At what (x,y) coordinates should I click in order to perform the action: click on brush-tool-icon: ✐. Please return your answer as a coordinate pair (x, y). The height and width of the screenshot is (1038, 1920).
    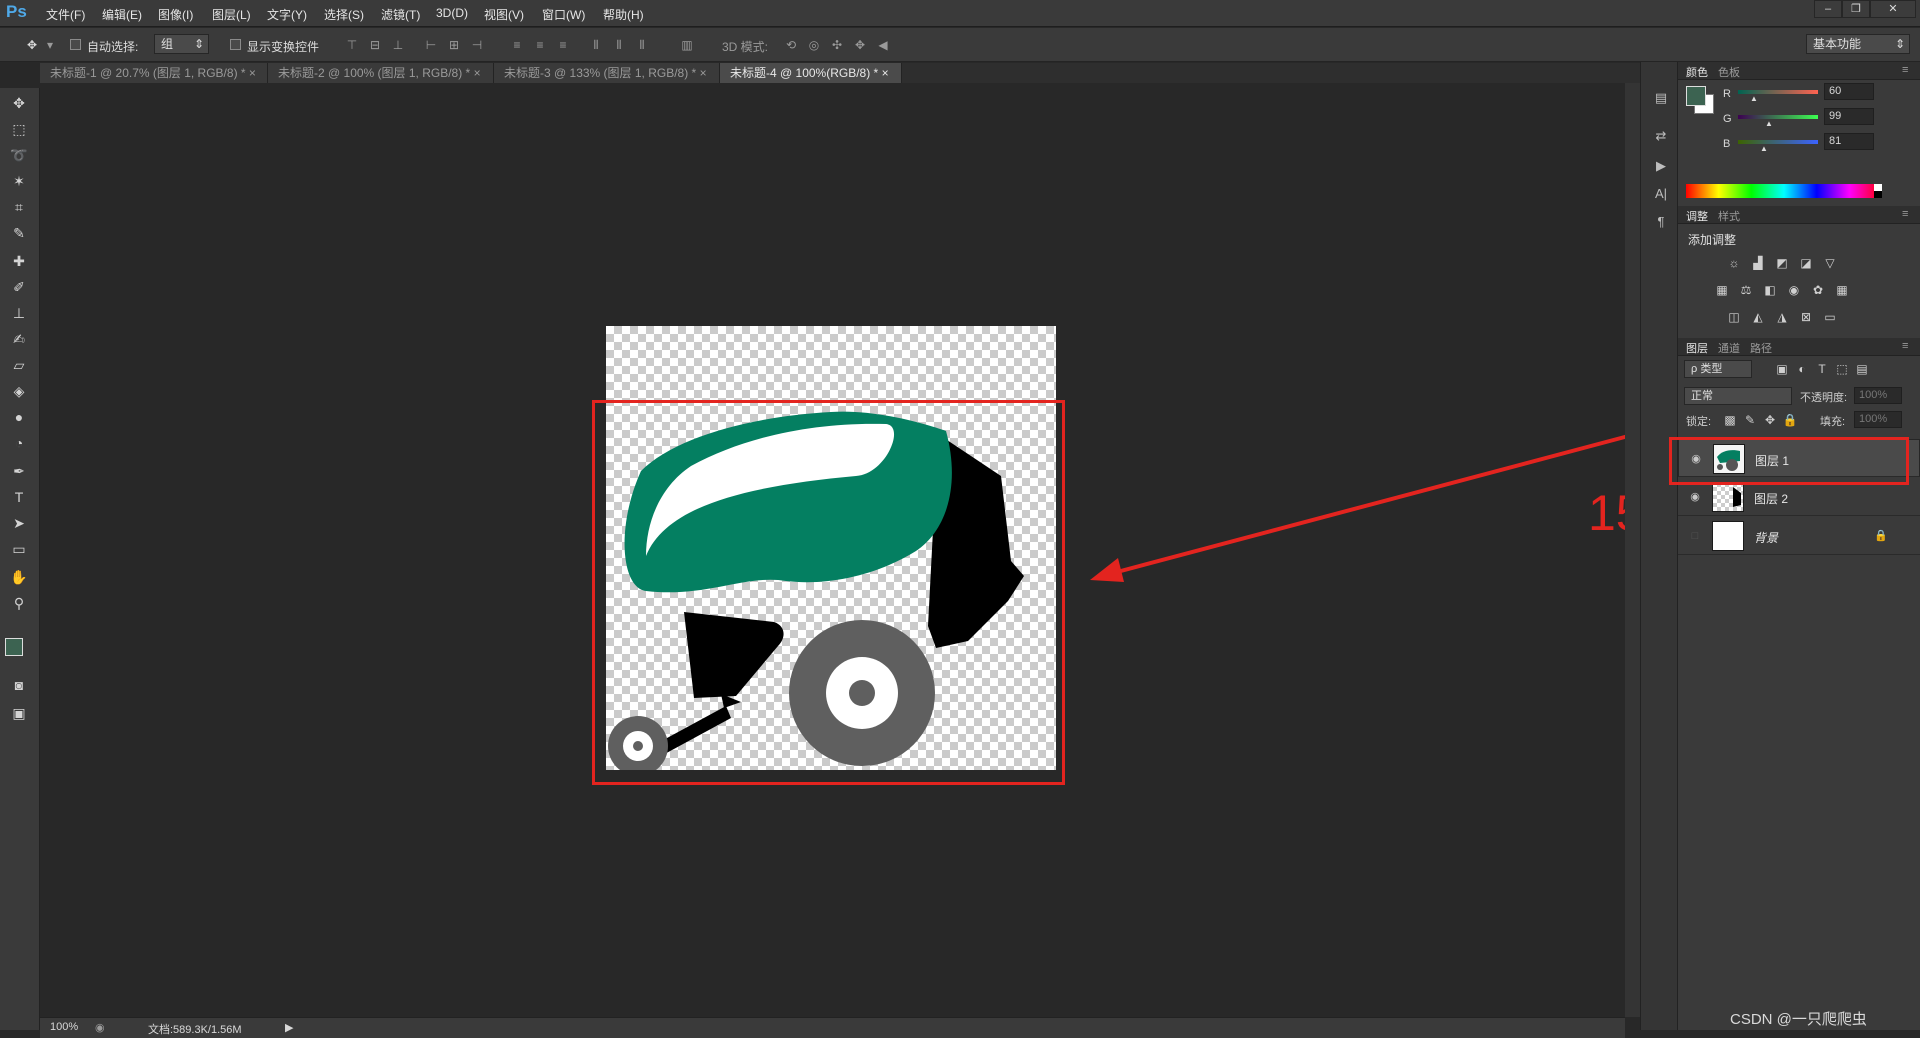
    Looking at the image, I should click on (19, 287).